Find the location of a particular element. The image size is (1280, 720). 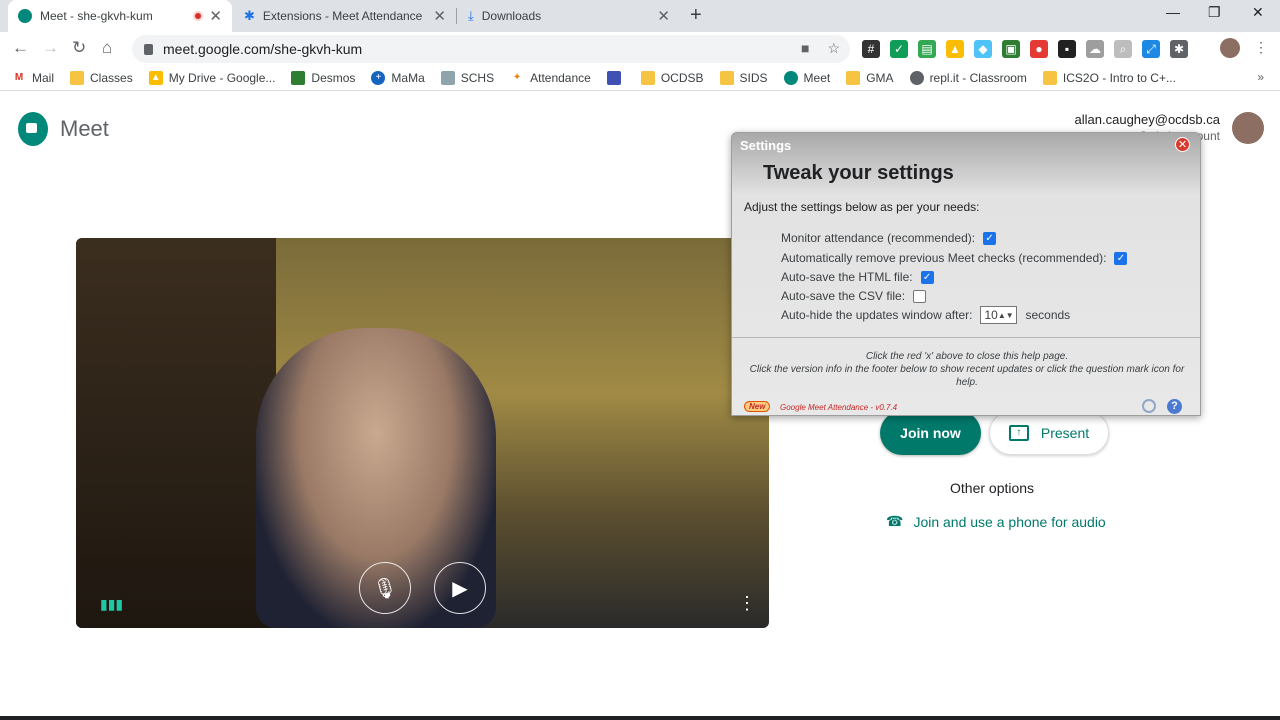

recording-icon is located at coordinates (198, 16).